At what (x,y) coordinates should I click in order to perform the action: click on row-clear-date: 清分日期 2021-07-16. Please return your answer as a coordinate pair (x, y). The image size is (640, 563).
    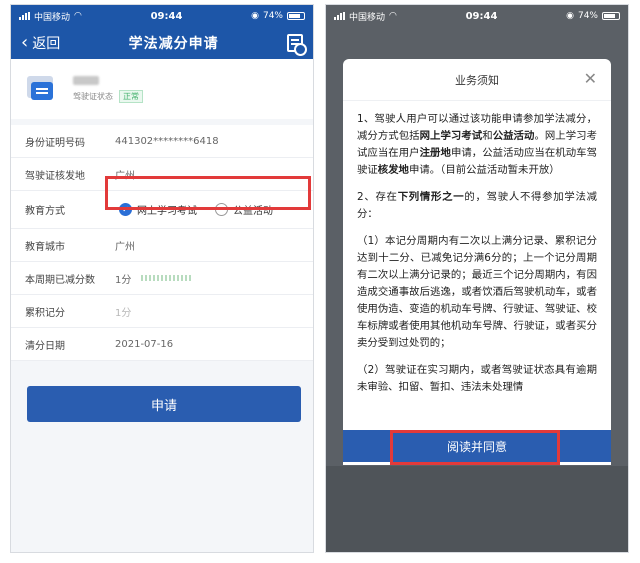
    Looking at the image, I should click on (162, 344).